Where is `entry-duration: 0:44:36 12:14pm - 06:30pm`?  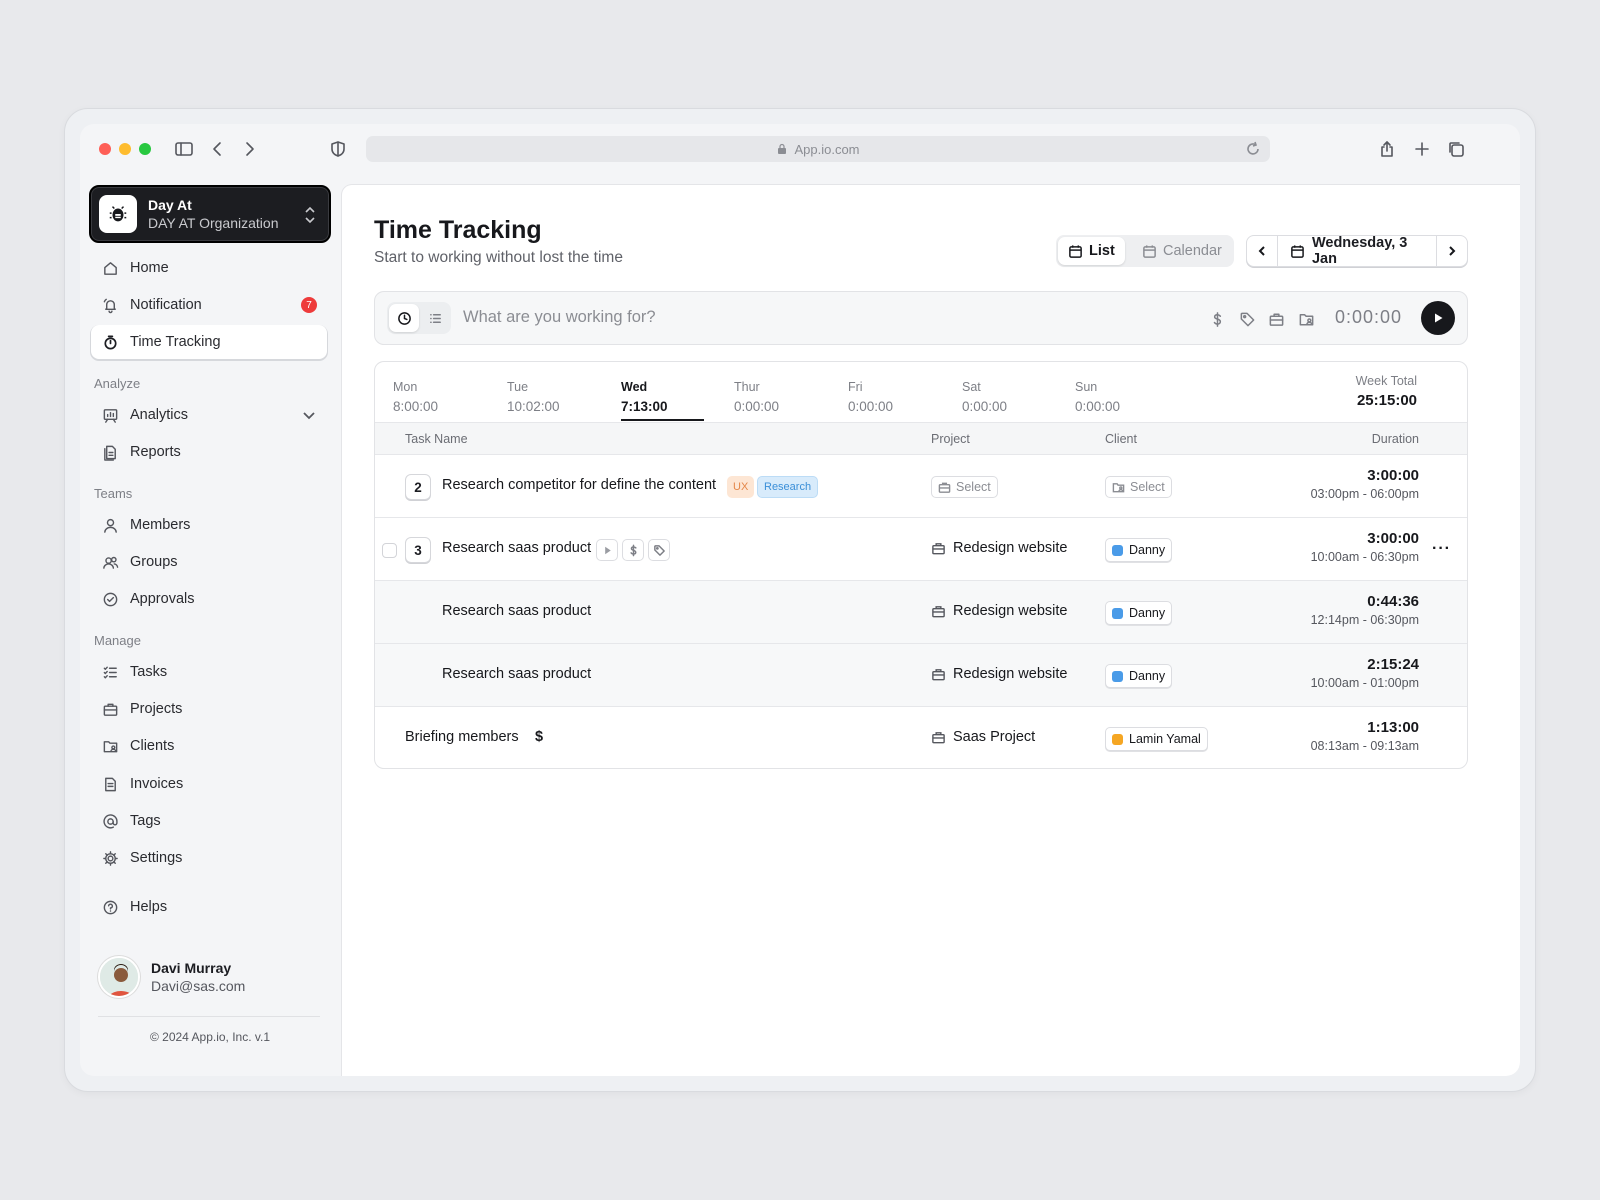
entry-duration: 0:44:36 12:14pm - 06:30pm is located at coordinates (1365, 610).